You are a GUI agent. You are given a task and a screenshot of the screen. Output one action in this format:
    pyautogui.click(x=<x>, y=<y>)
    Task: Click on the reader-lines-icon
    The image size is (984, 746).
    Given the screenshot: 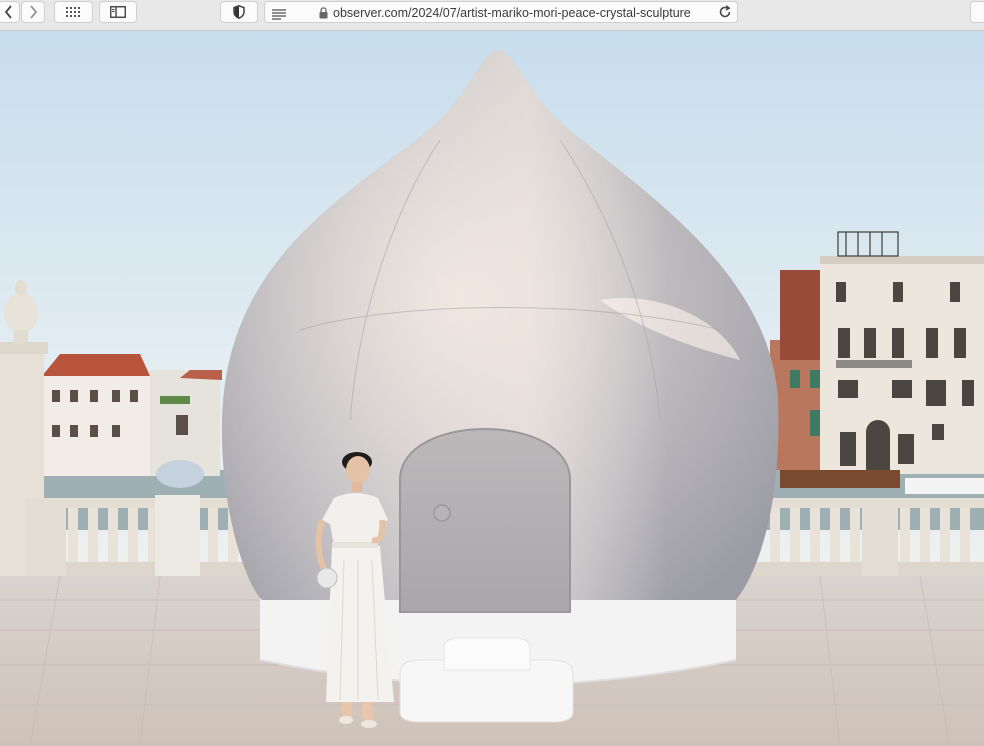 What is the action you would take?
    pyautogui.click(x=279, y=16)
    